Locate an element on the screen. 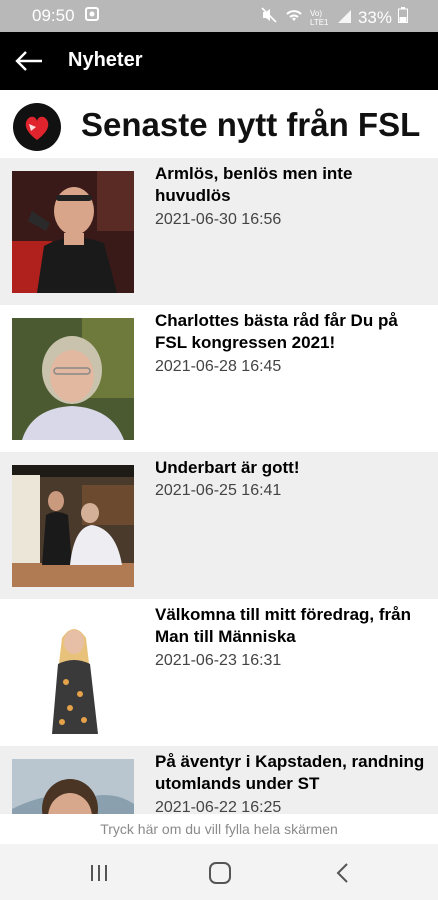 The image size is (438, 900). status-bar: 09:50 Vo) LTE1 33% is located at coordinates (219, 16).